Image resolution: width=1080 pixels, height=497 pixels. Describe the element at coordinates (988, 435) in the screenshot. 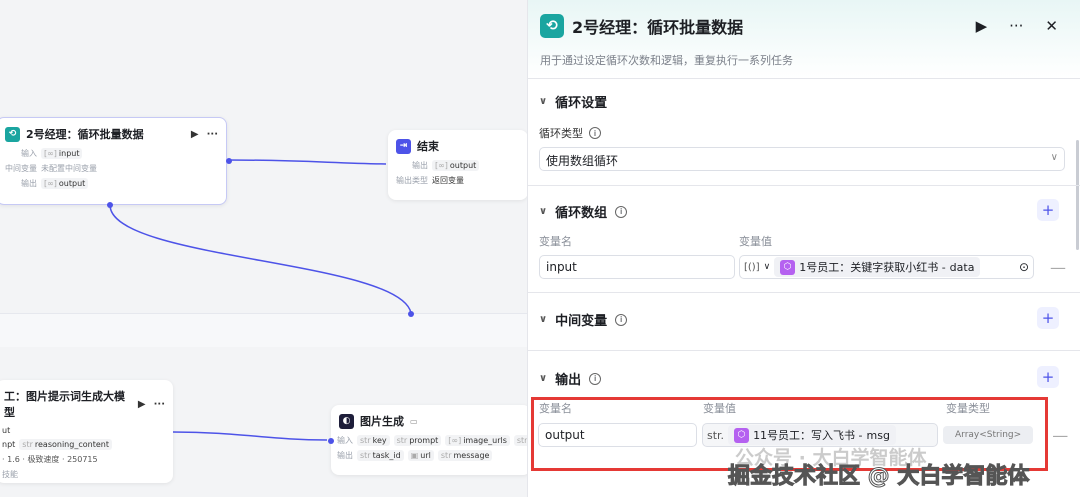

I see `type-badge: Array<String>` at that location.